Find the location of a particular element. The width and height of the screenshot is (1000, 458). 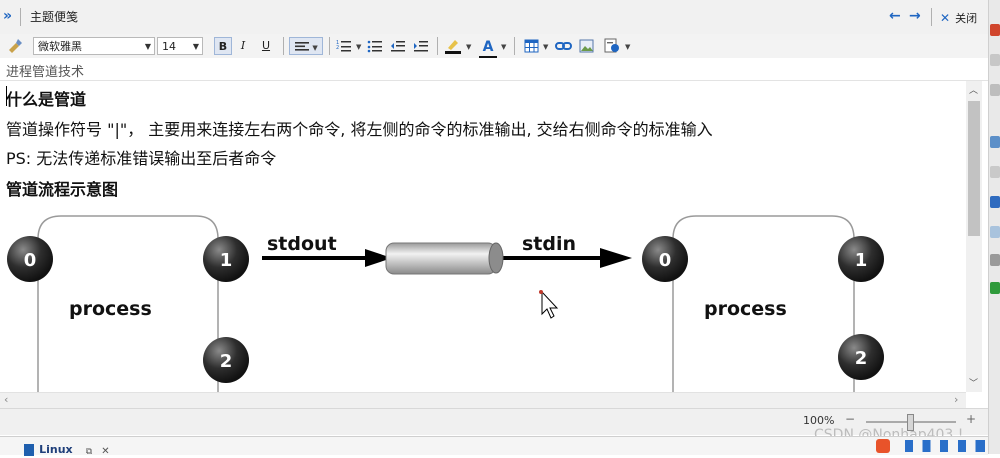

paragraph-ps-note: PS: 无法传递标准错误输出至后者命令 is located at coordinates (141, 158).